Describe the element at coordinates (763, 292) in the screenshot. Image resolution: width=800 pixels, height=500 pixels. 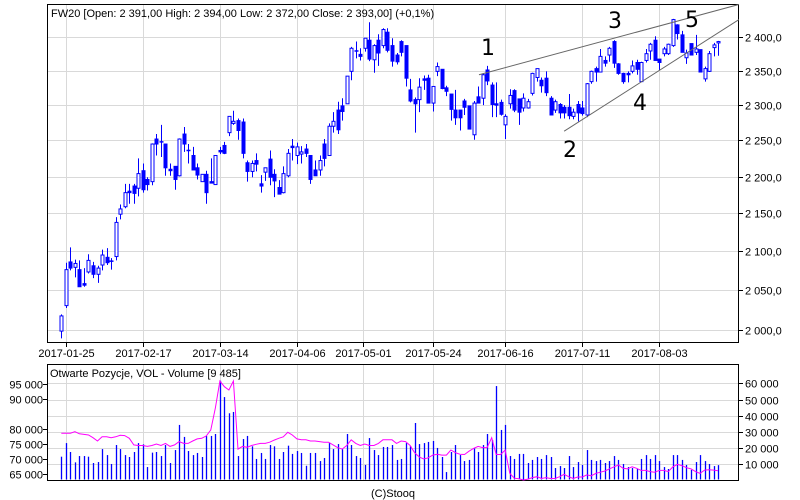
I see `price-tick-label: 2 050,0` at that location.